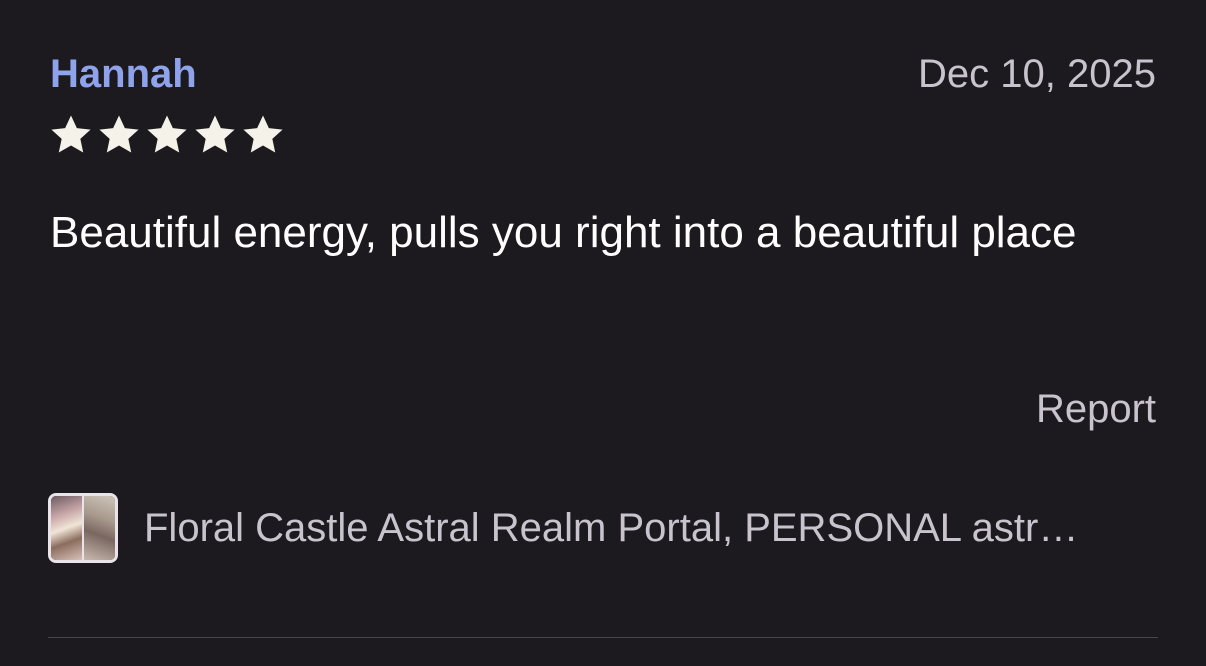  Describe the element at coordinates (66, 528) in the screenshot. I see `product-thumbnail-left` at that location.